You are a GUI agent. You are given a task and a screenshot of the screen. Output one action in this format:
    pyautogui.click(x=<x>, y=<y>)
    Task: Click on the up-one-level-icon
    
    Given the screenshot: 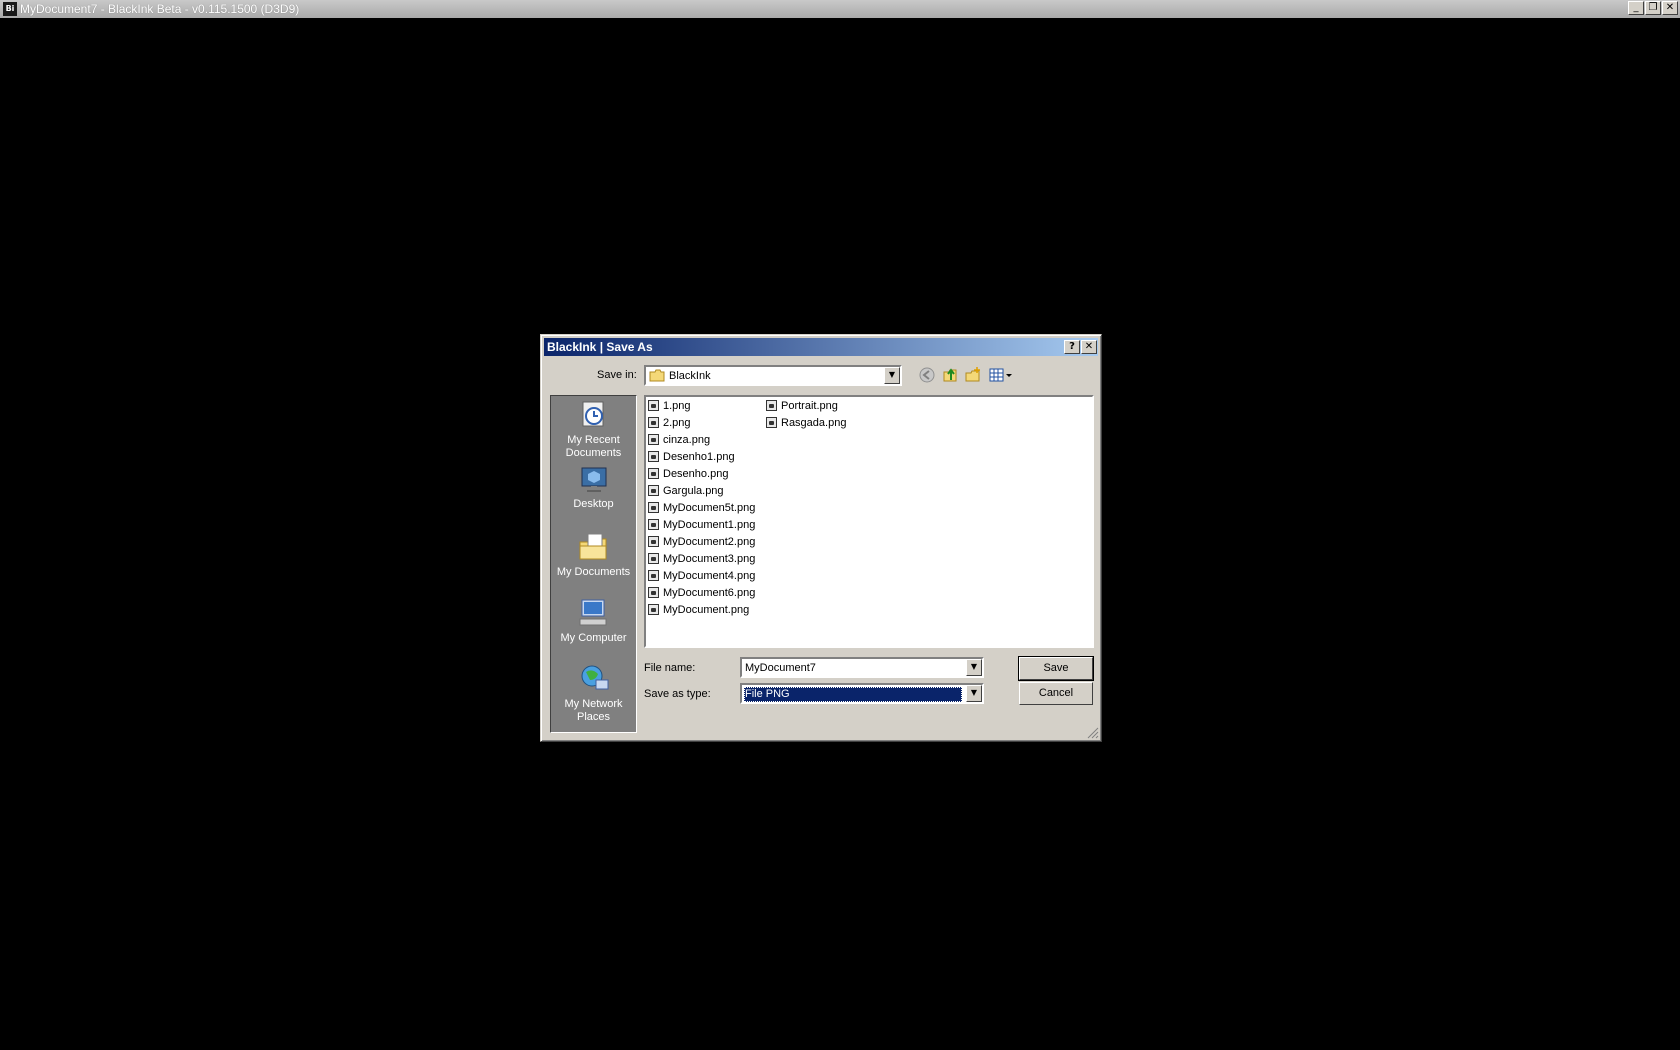 What is the action you would take?
    pyautogui.click(x=950, y=375)
    